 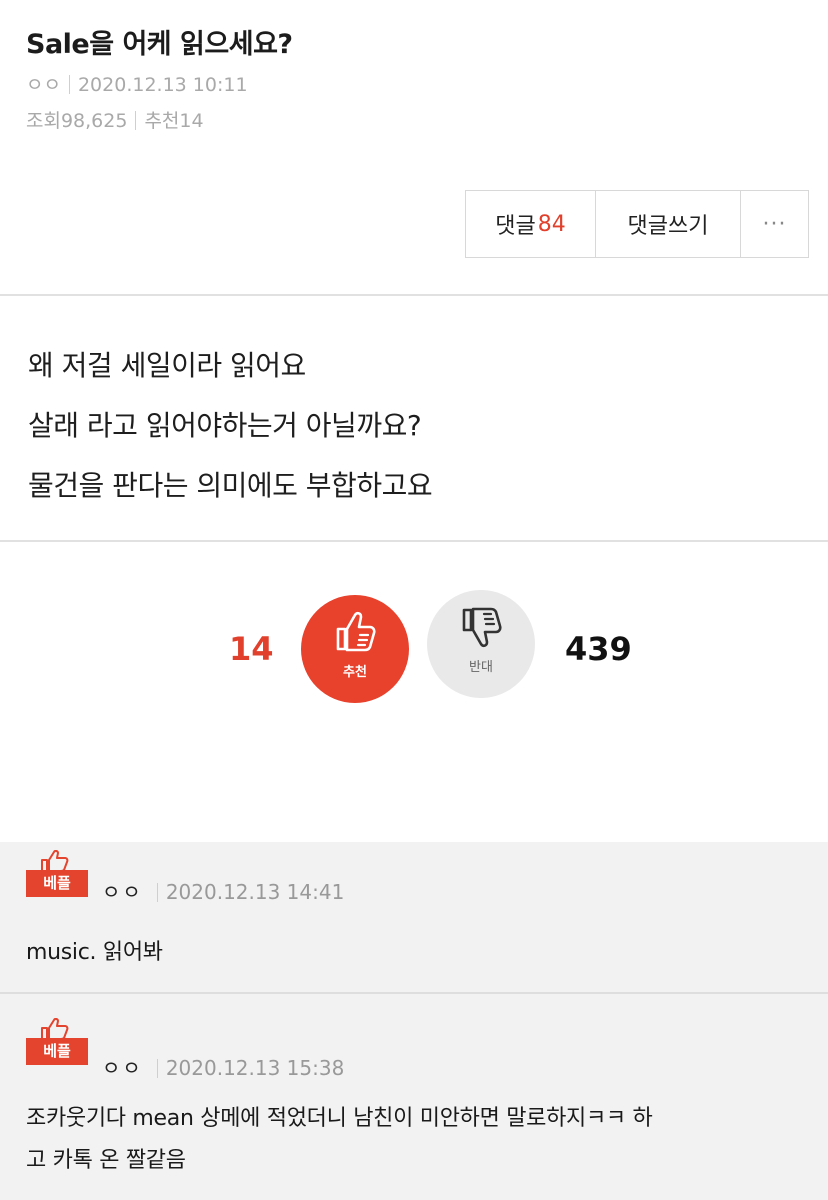 I want to click on comments-button: 댓글 84, so click(x=531, y=224).